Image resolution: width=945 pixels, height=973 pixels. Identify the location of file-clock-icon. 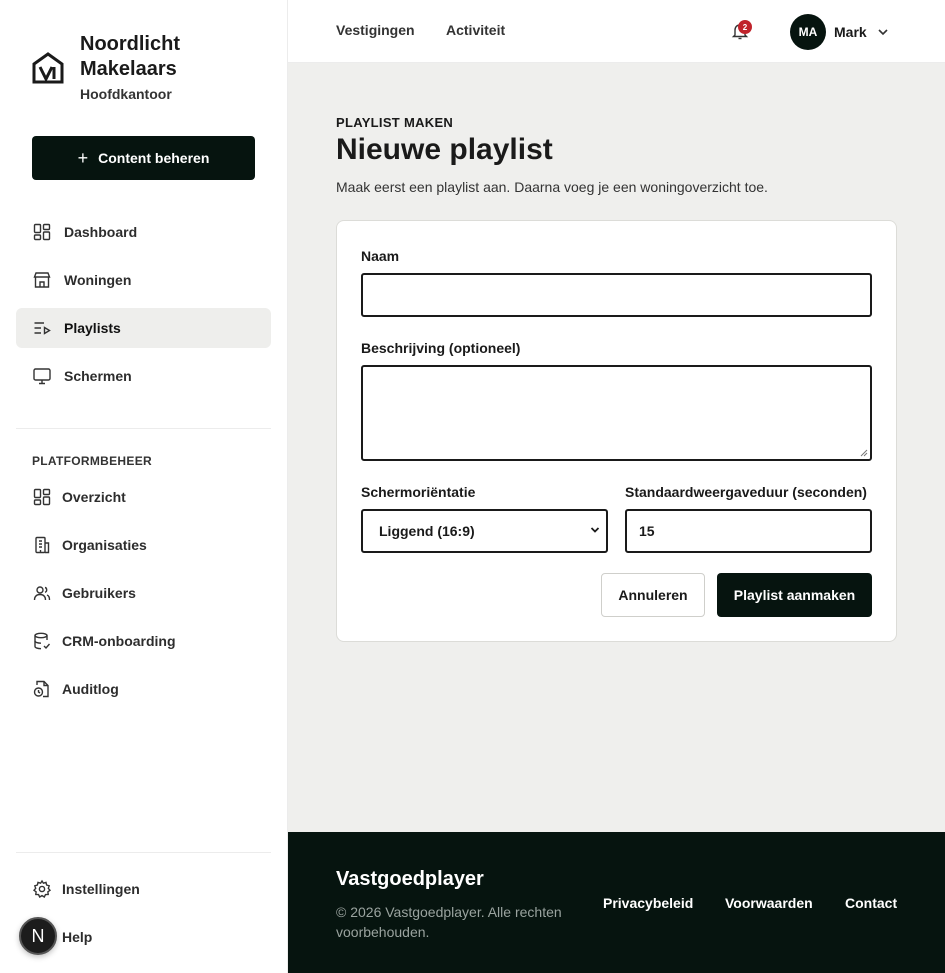
(41, 689).